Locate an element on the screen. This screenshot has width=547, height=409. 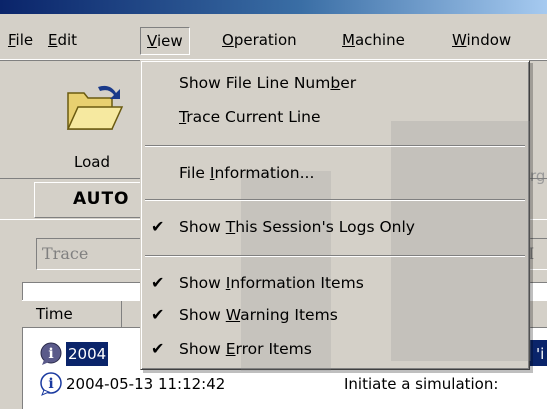
menu-machine-mnemonic: M is located at coordinates (348, 40).